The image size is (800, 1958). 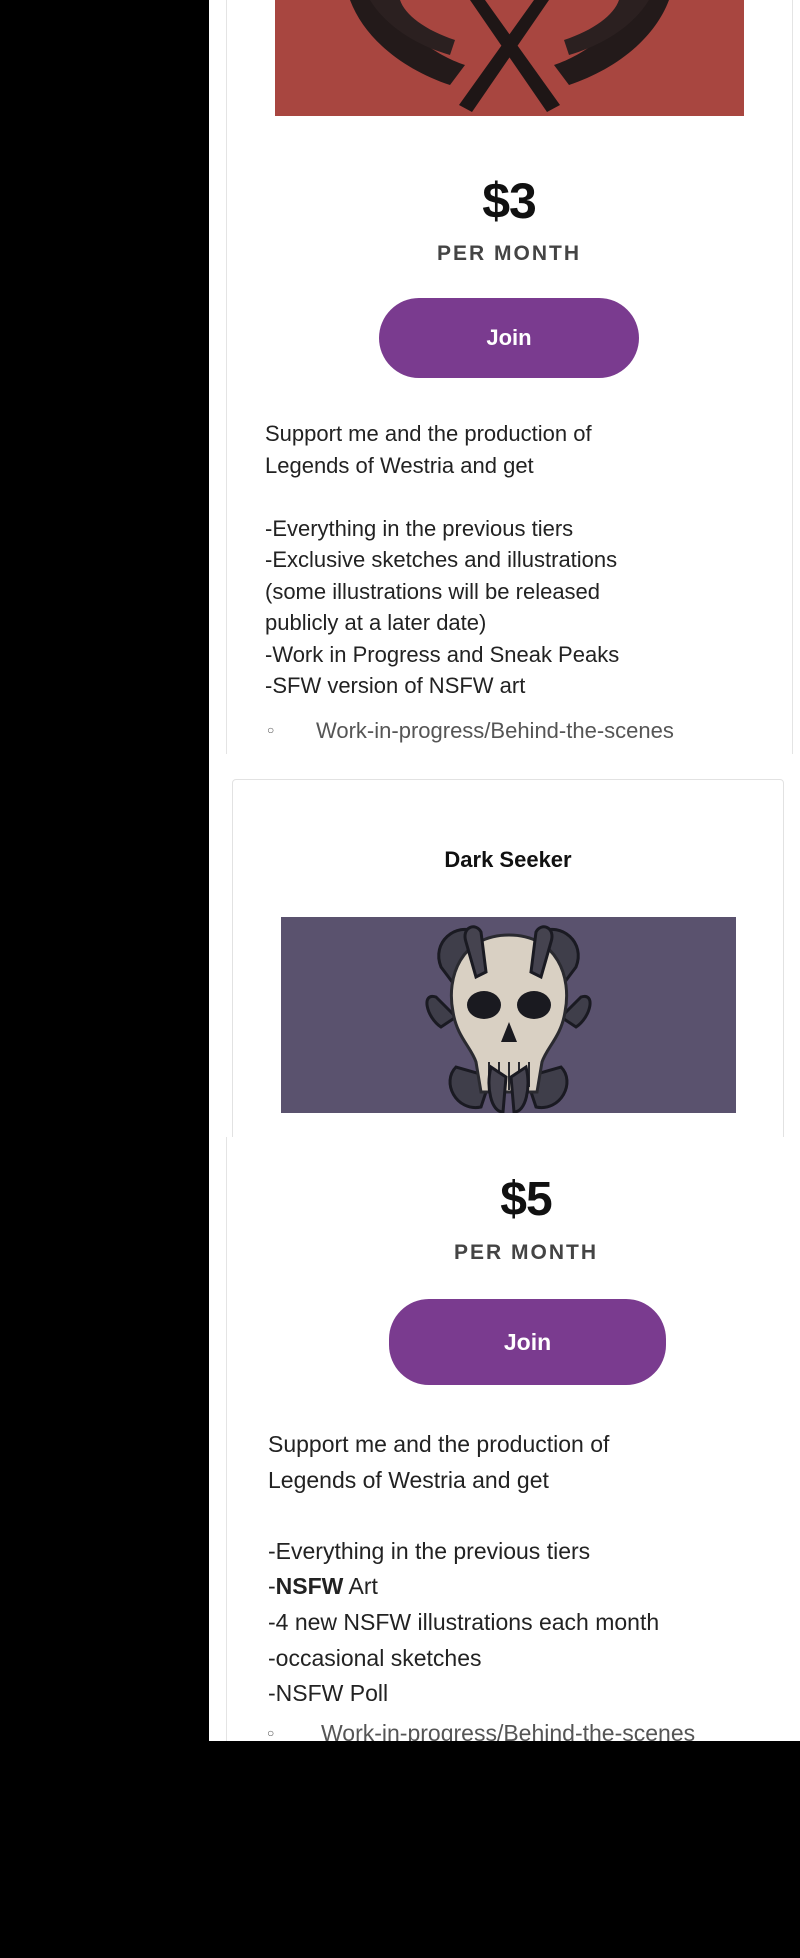 What do you see at coordinates (464, 1621) in the screenshot?
I see `description-line: -4 new NSFW illustrations each month` at bounding box center [464, 1621].